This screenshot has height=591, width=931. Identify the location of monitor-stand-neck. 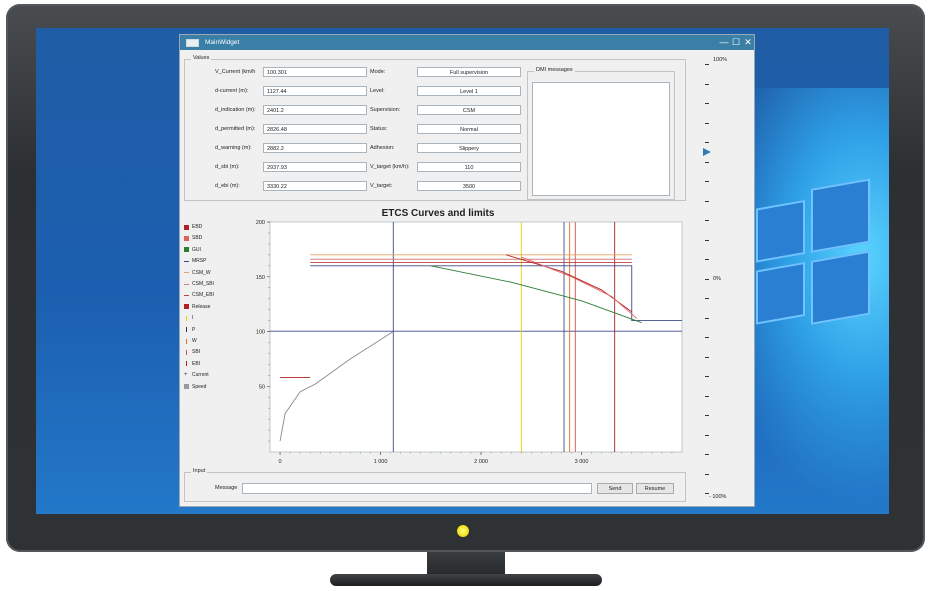
(466, 564).